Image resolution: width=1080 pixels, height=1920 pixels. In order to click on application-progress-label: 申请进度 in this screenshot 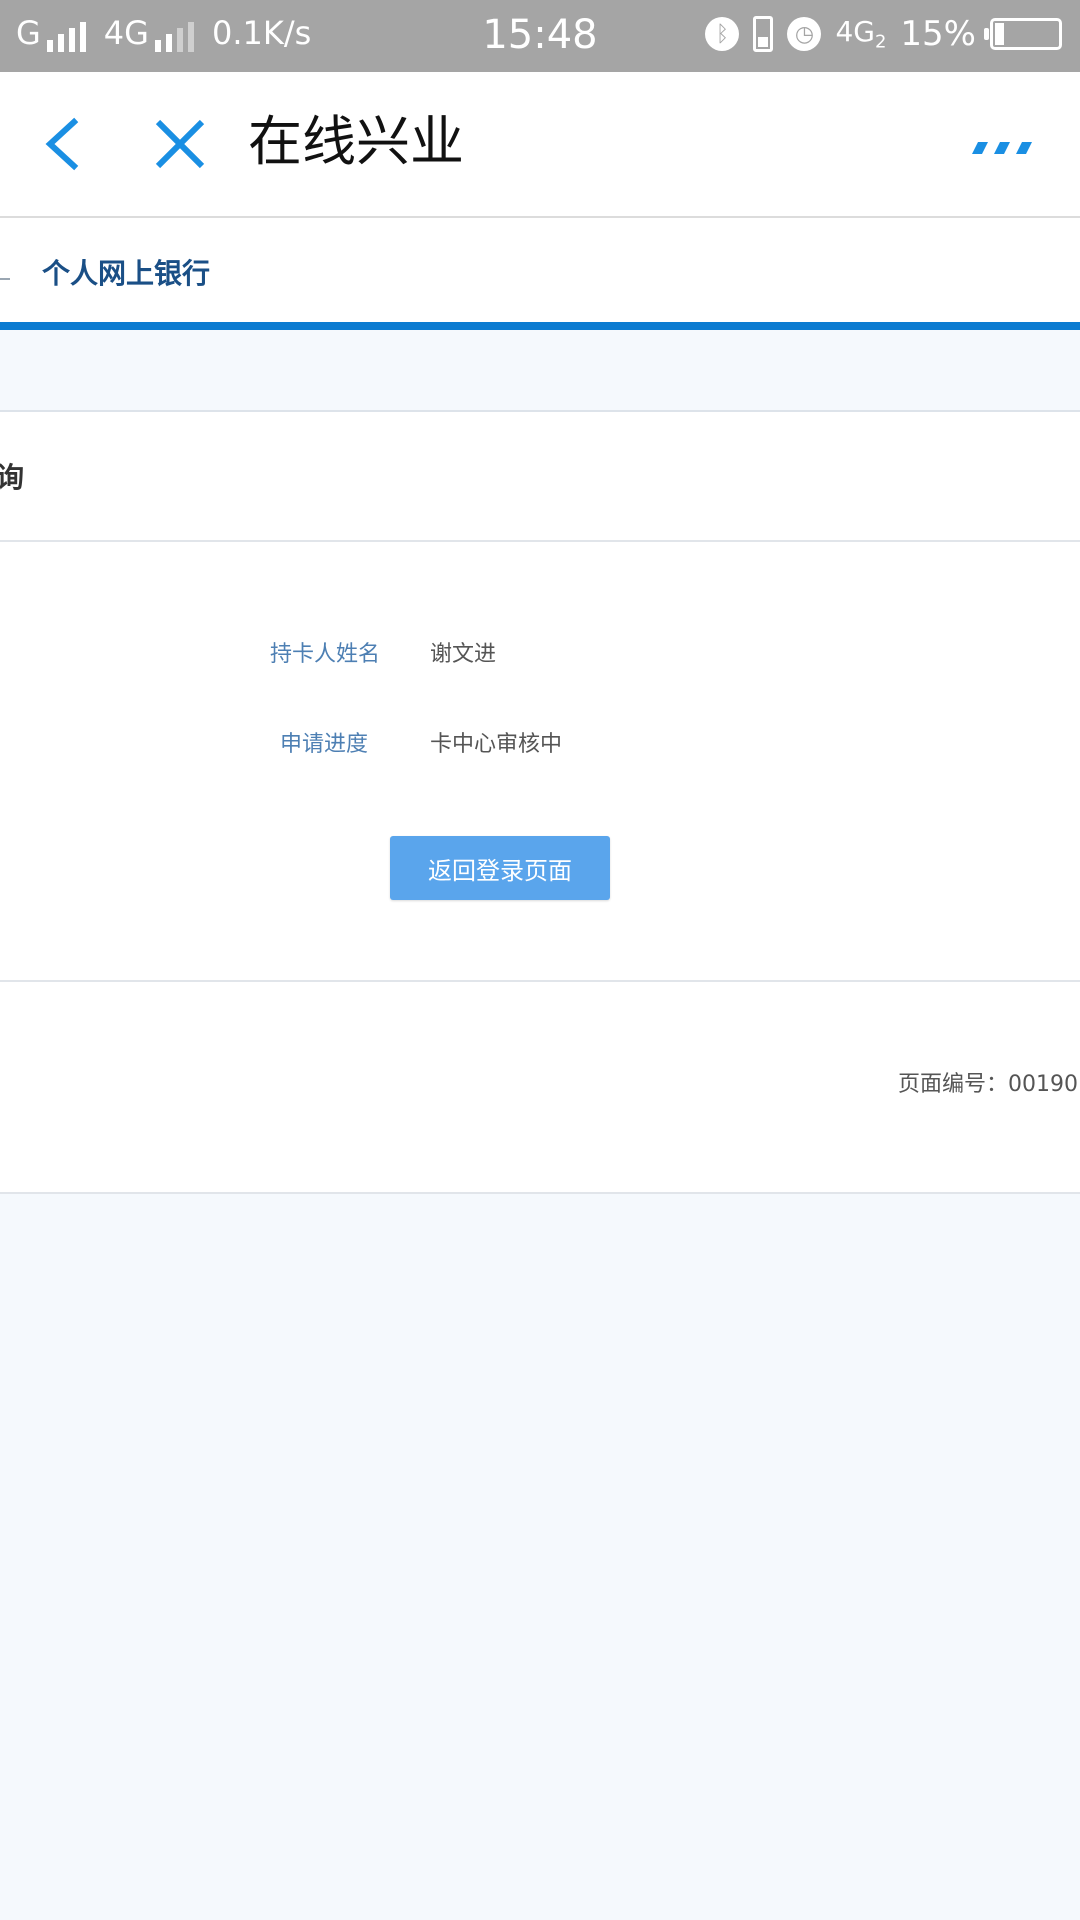, I will do `click(323, 744)`.